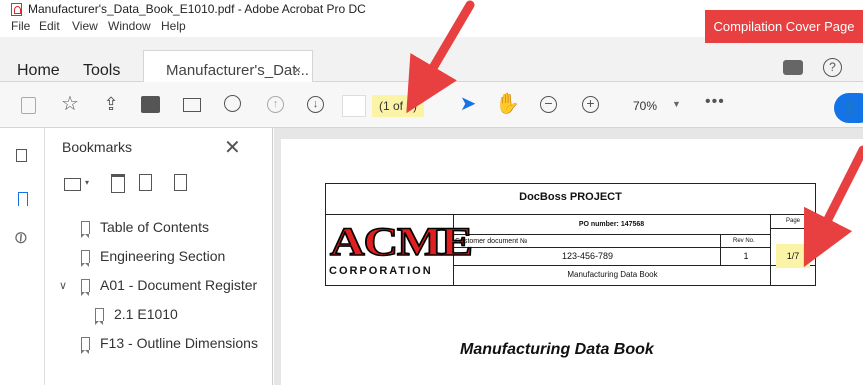 This screenshot has height=385, width=863. What do you see at coordinates (72, 184) in the screenshot?
I see `options-menu-icon` at bounding box center [72, 184].